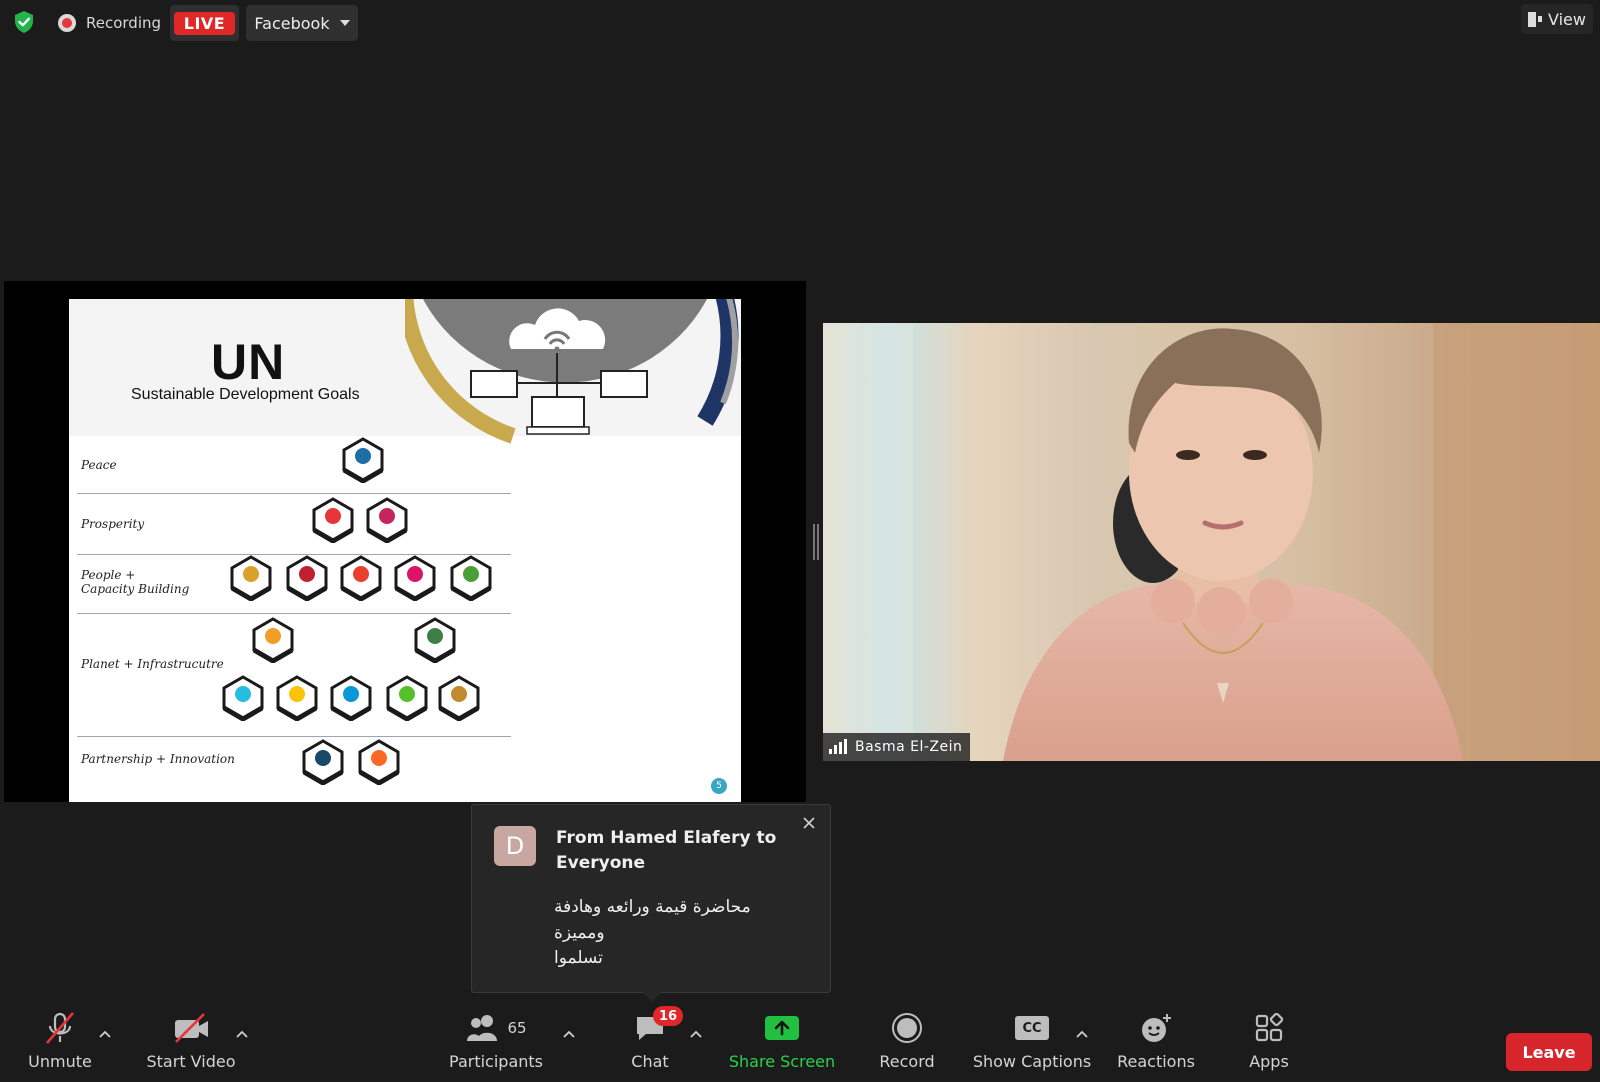 The width and height of the screenshot is (1600, 1082). What do you see at coordinates (782, 1028) in the screenshot?
I see `share-screen-arrow-icon` at bounding box center [782, 1028].